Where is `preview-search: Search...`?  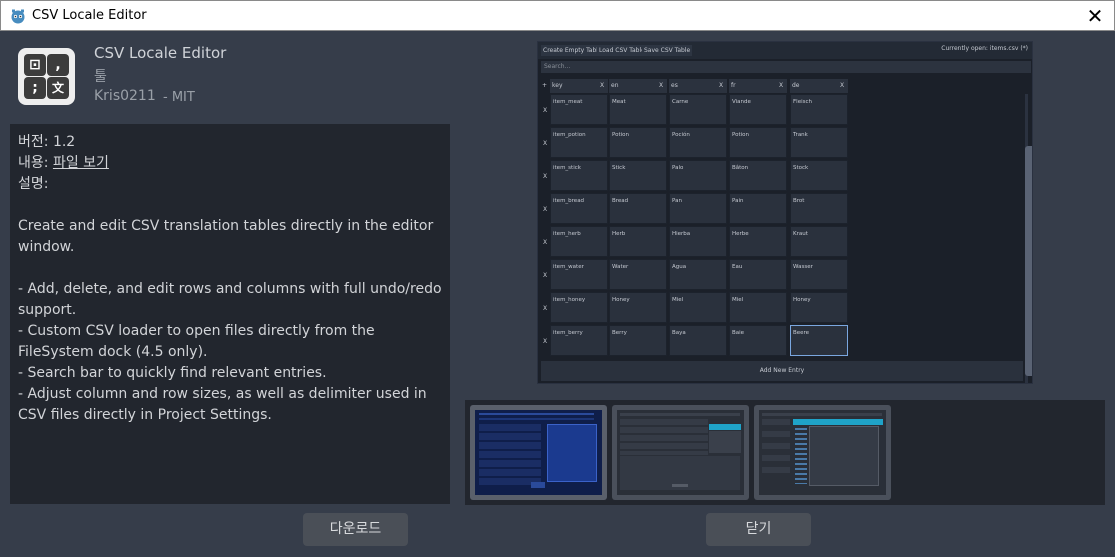
preview-search: Search... is located at coordinates (786, 67).